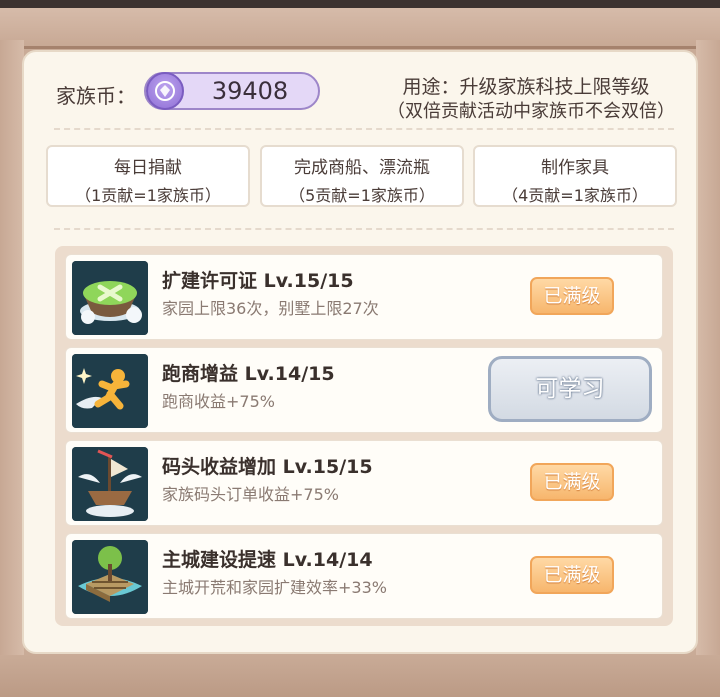 The height and width of the screenshot is (697, 720). What do you see at coordinates (570, 389) in the screenshot?
I see `learn-button: 可学习` at bounding box center [570, 389].